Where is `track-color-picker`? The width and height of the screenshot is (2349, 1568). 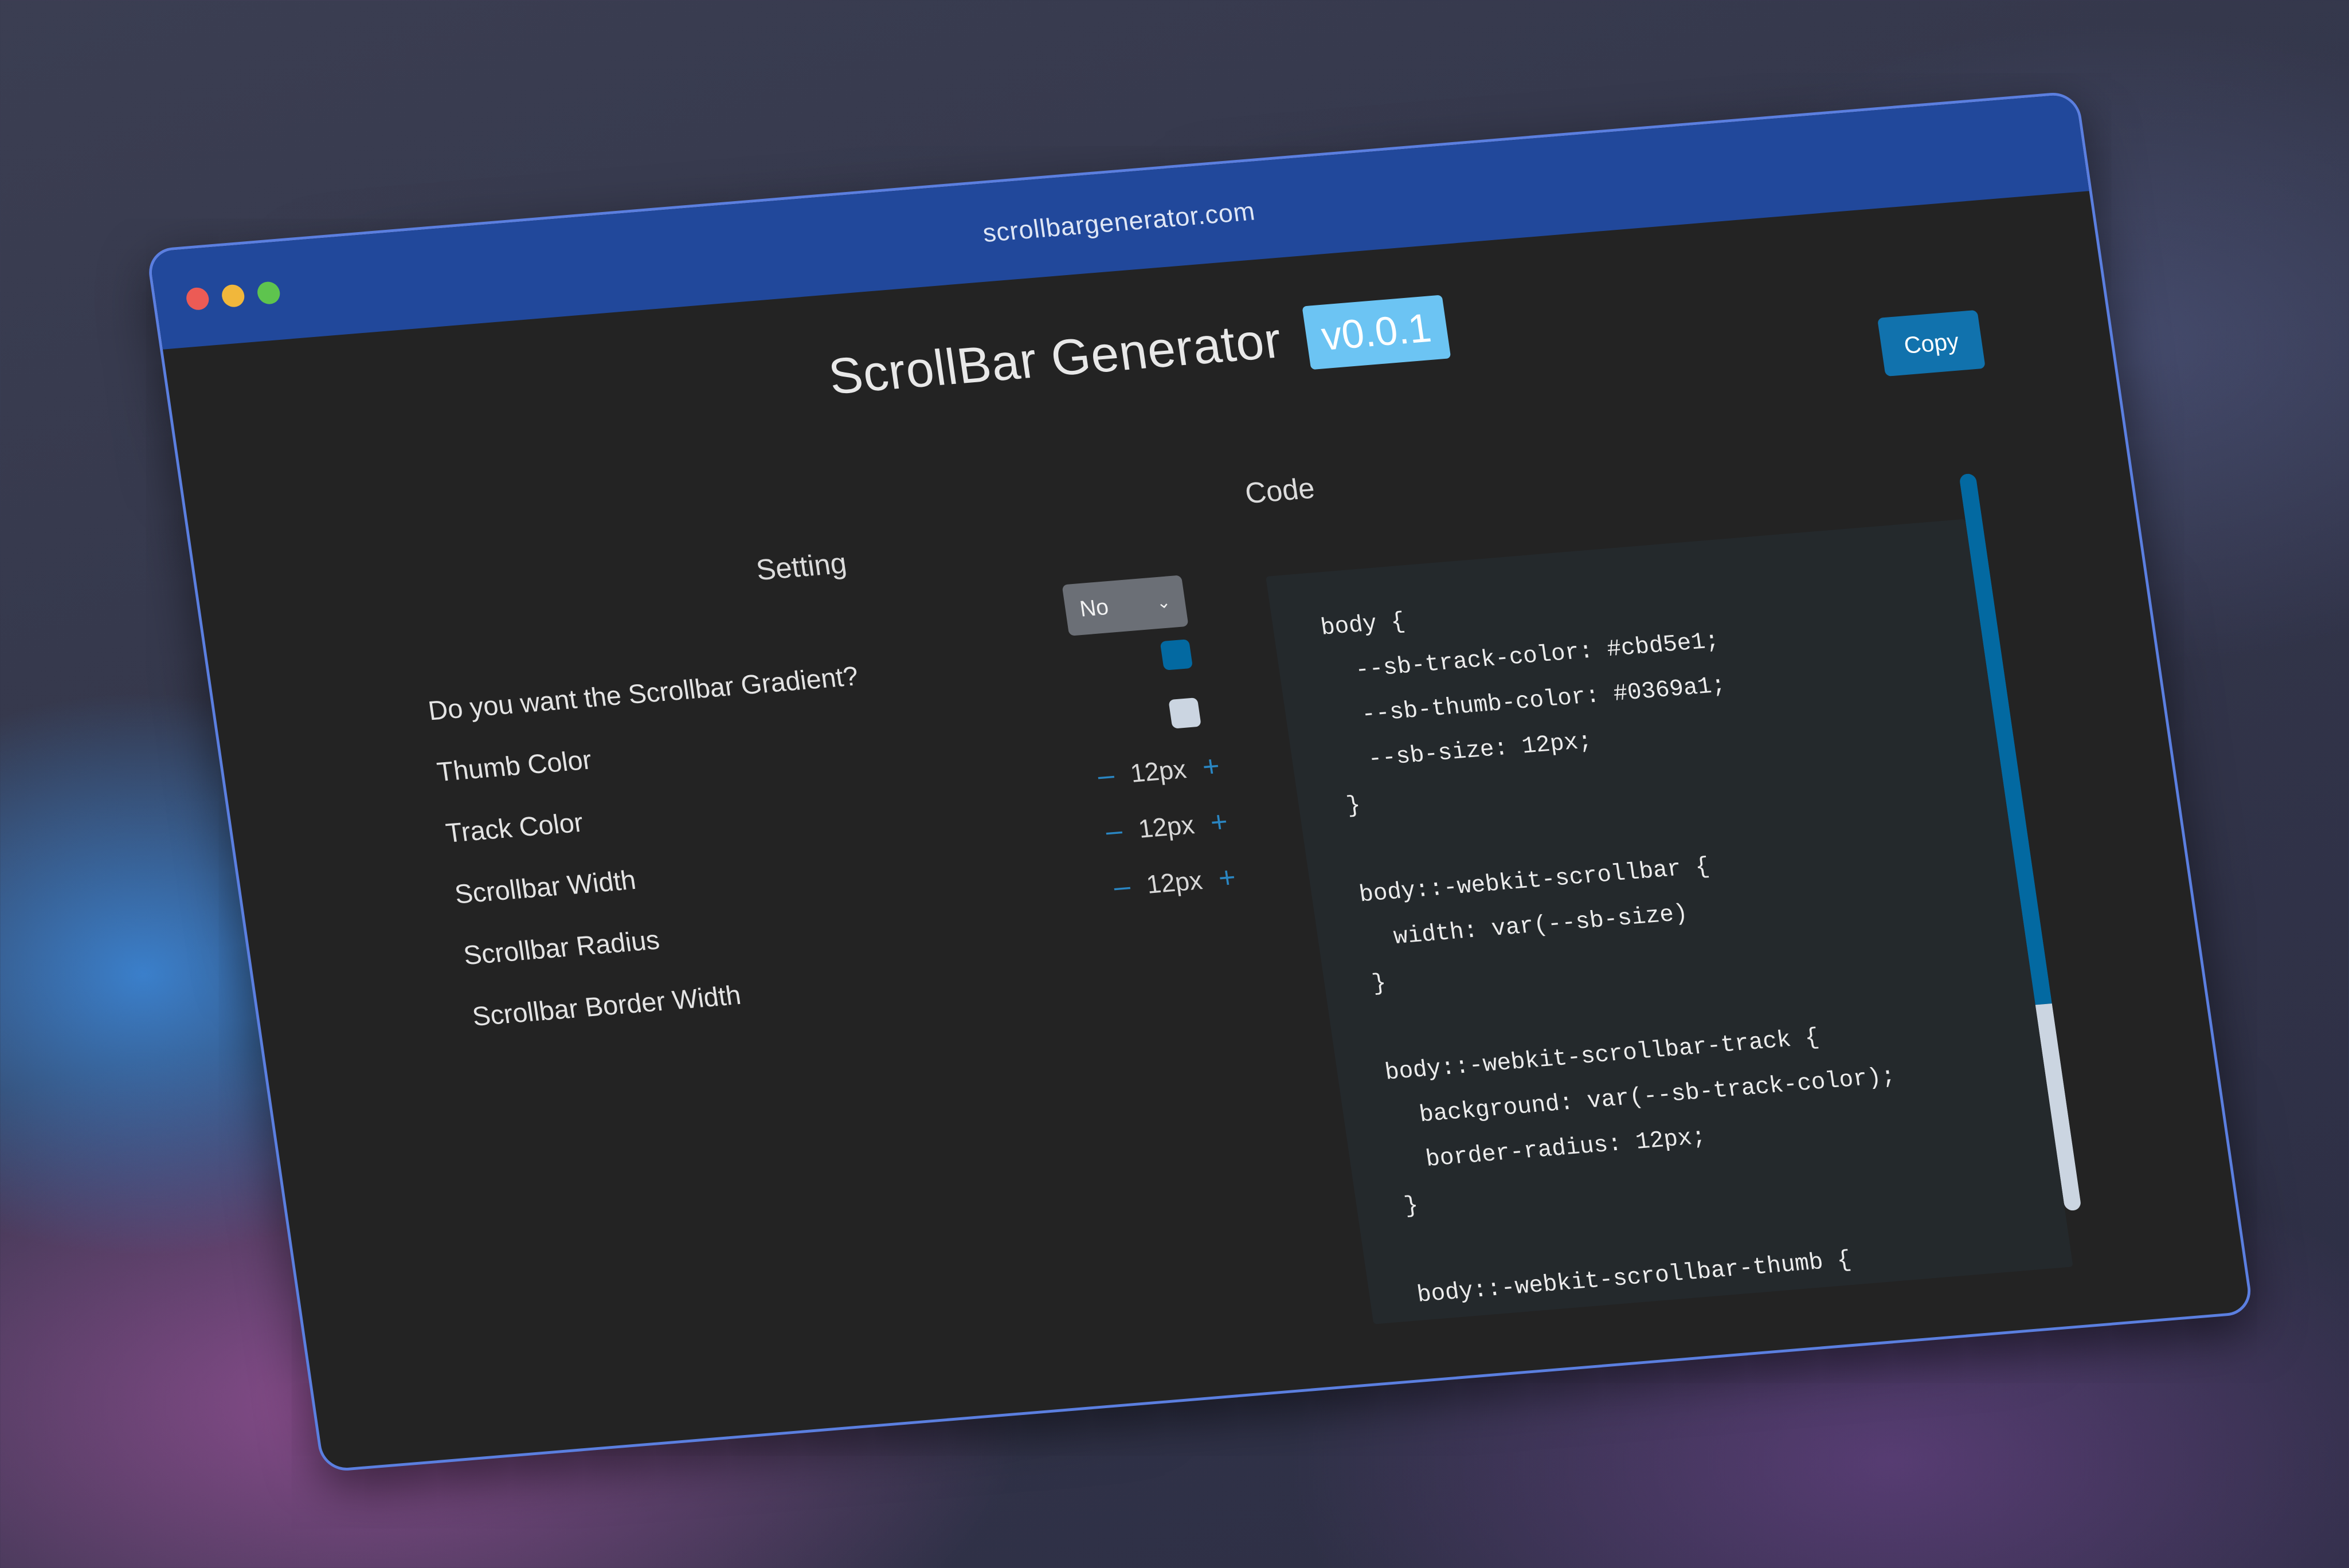
track-color-picker is located at coordinates (1184, 713).